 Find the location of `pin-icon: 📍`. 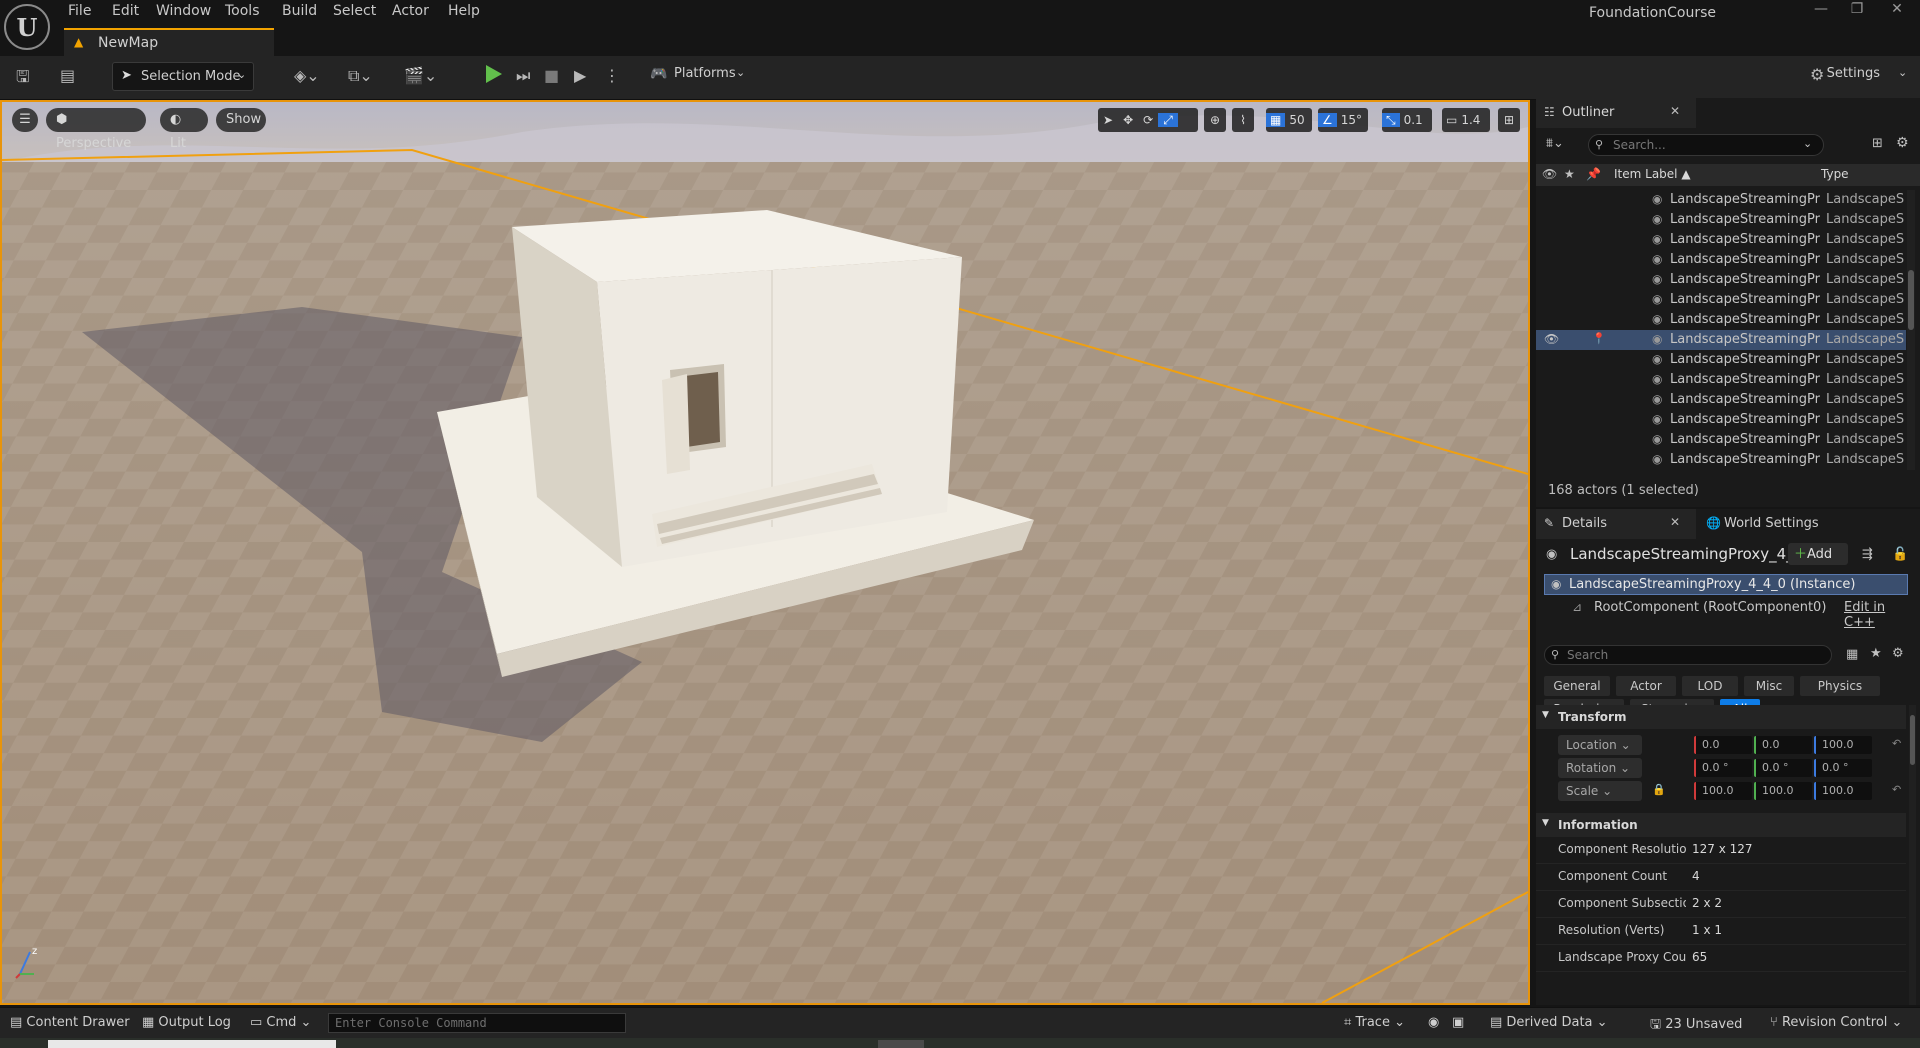

pin-icon: 📍 is located at coordinates (1599, 338).